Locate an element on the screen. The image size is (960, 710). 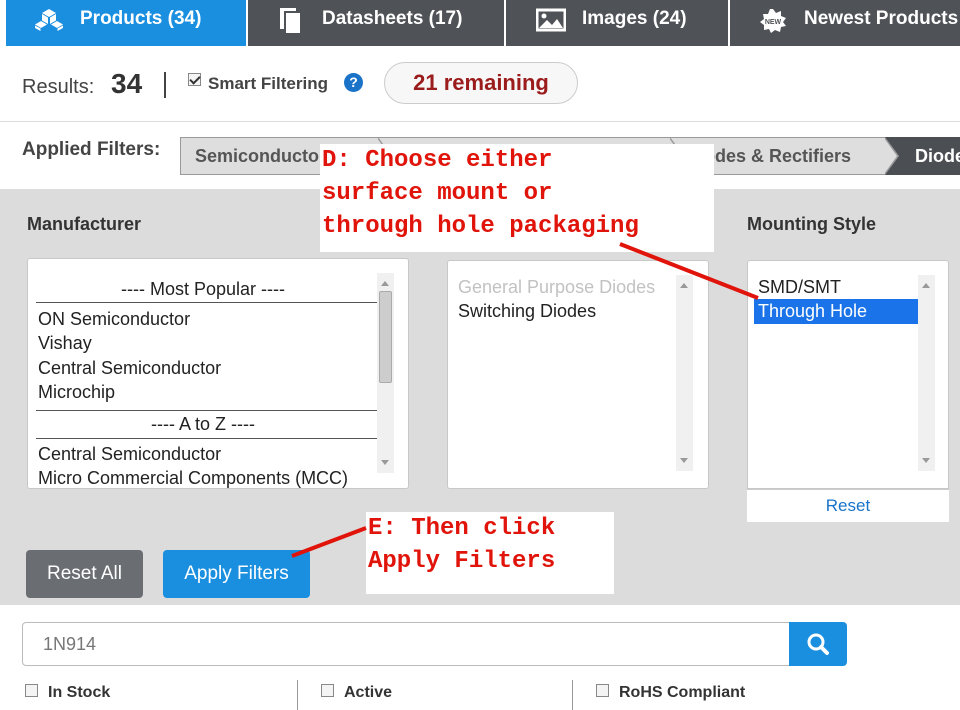
smart-filtering-label: Smart Filtering is located at coordinates (268, 84).